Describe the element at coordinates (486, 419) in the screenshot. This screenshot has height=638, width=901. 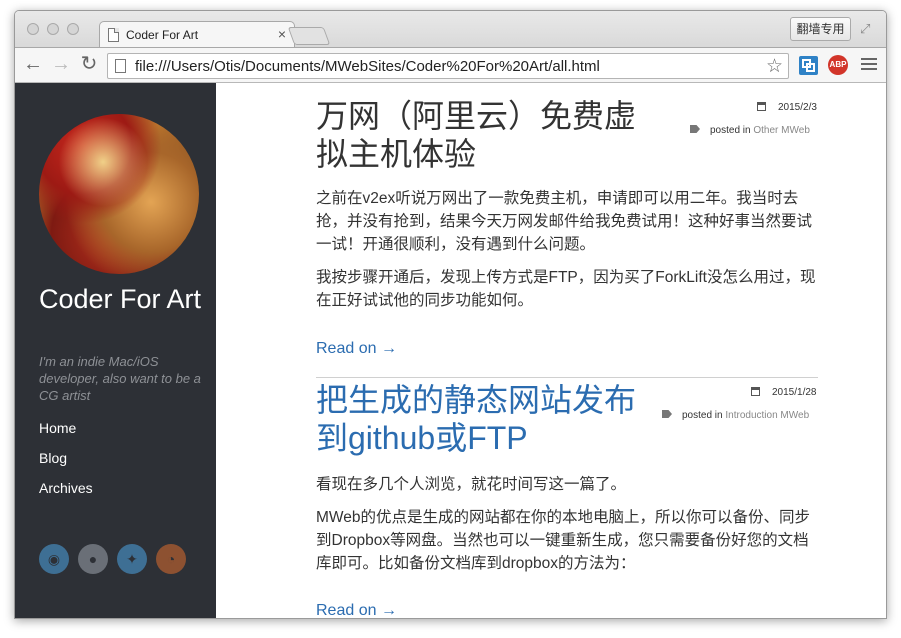
I see `post-title: 把生成的静态网站发布到github或FTP` at that location.